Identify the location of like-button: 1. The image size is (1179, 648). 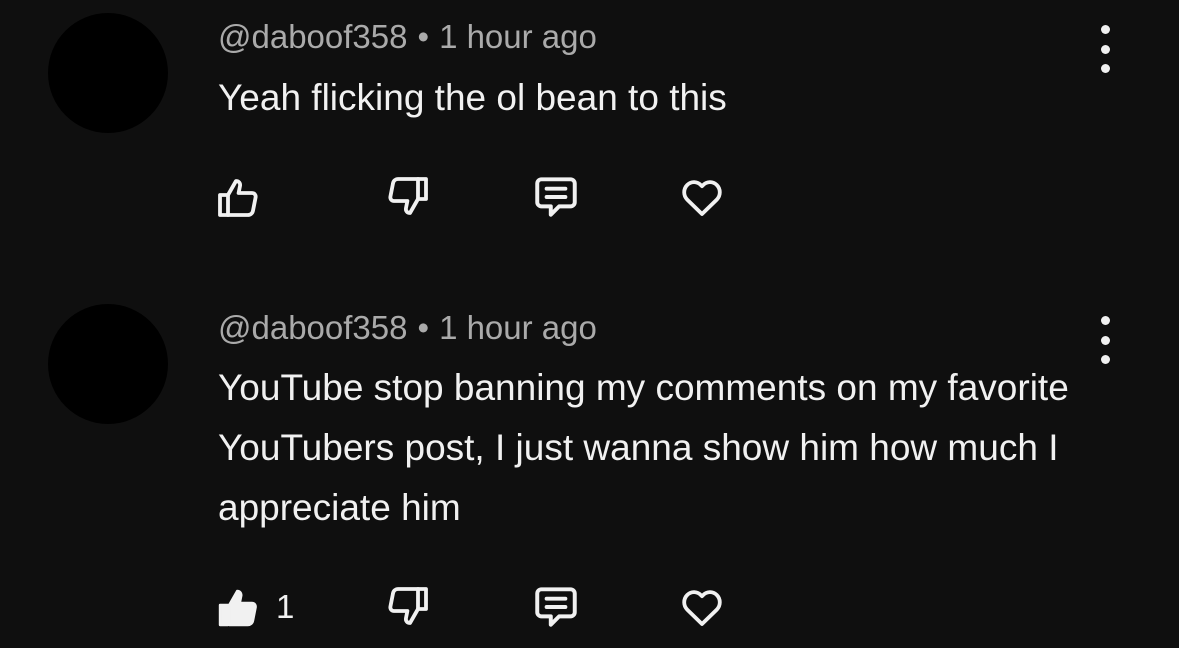
(254, 607).